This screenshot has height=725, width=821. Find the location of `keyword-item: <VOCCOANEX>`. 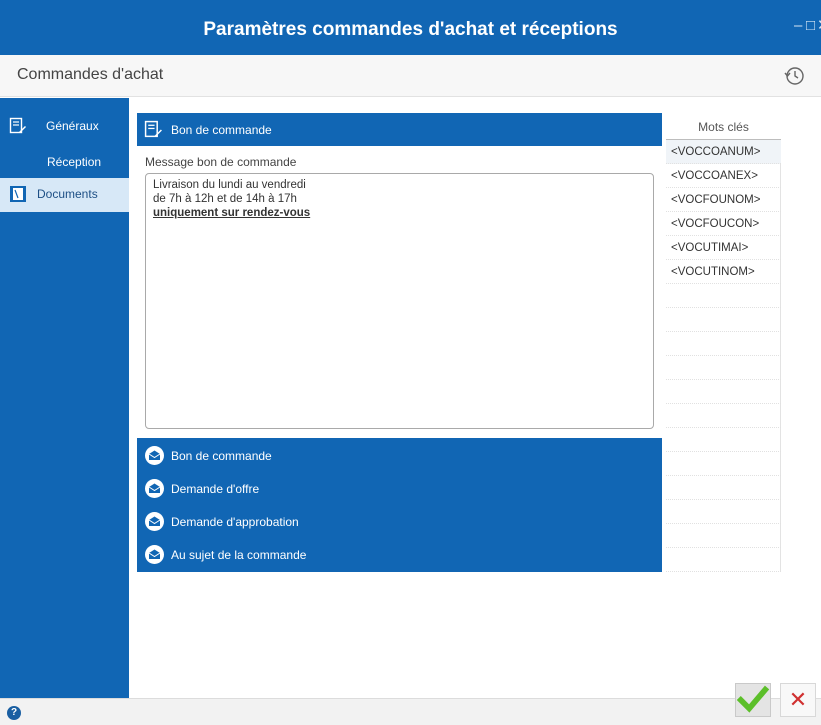

keyword-item: <VOCCOANEX> is located at coordinates (723, 176).